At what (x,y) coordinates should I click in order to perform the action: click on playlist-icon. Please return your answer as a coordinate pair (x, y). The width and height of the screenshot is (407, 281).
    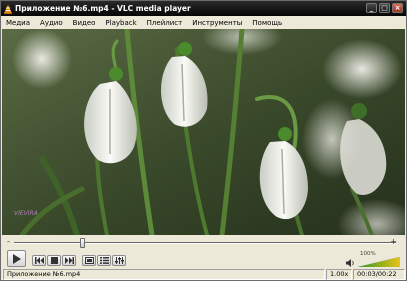
    Looking at the image, I should click on (104, 260).